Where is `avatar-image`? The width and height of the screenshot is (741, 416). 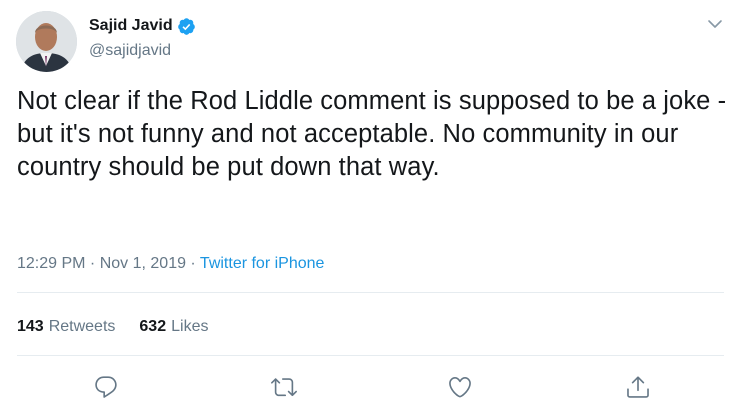
avatar-image is located at coordinates (46, 41).